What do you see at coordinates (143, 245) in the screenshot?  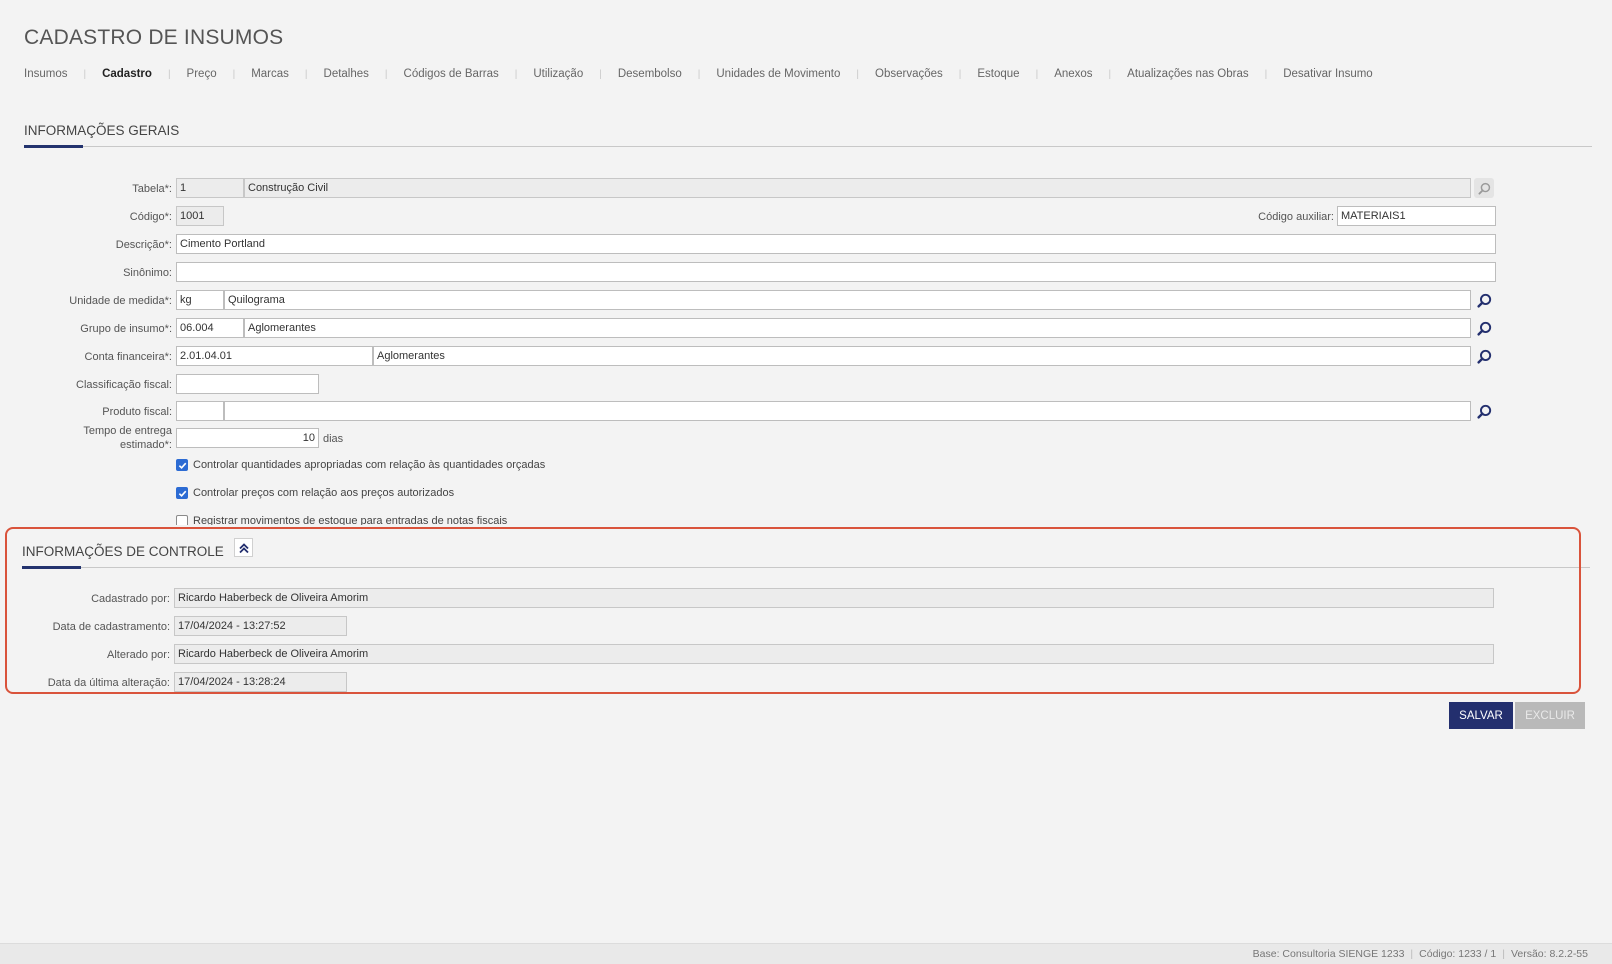 I see `descricao-label: Descrição*:` at bounding box center [143, 245].